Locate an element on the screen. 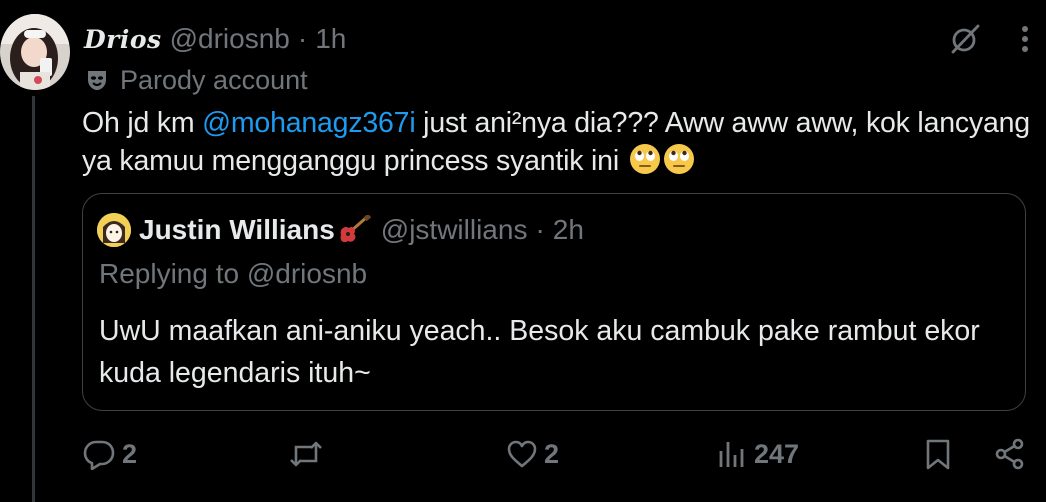 Image resolution: width=1046 pixels, height=502 pixels. author-handle: @driosnb is located at coordinates (230, 39).